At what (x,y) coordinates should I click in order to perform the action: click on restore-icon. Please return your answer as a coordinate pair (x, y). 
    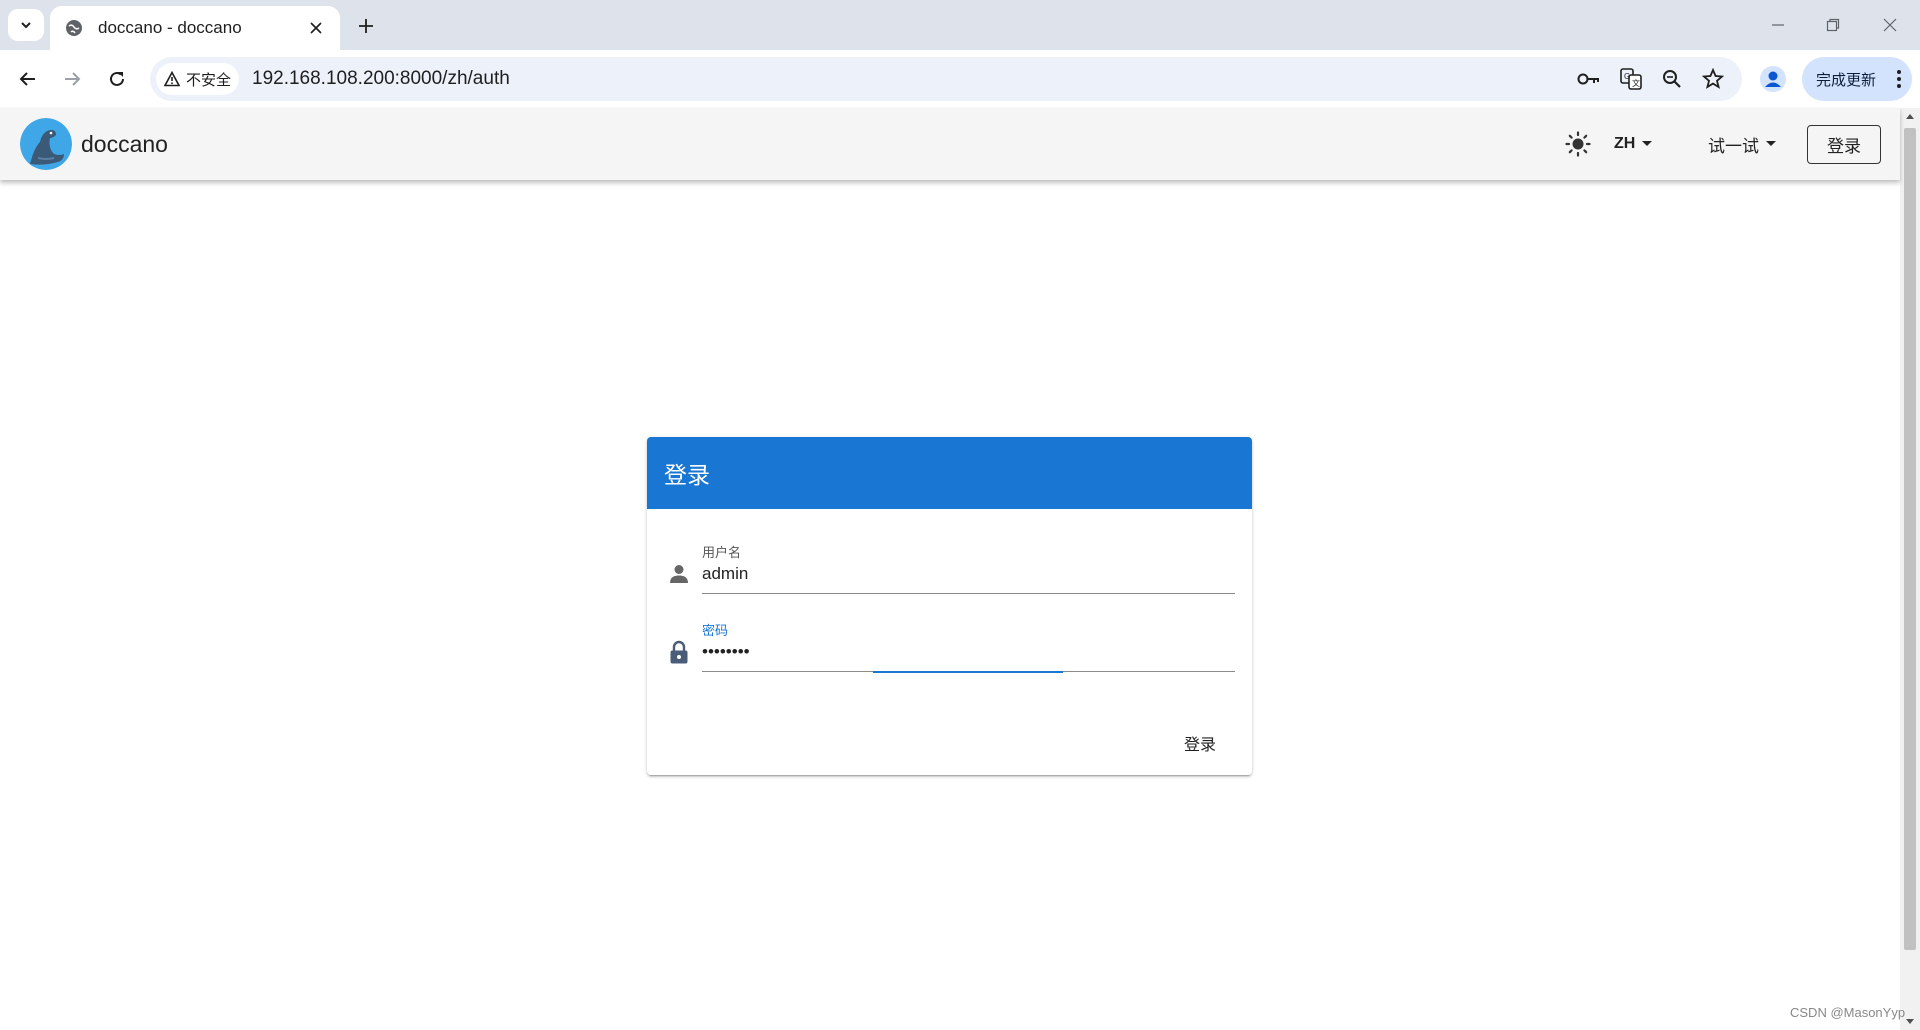
    Looking at the image, I should click on (1833, 25).